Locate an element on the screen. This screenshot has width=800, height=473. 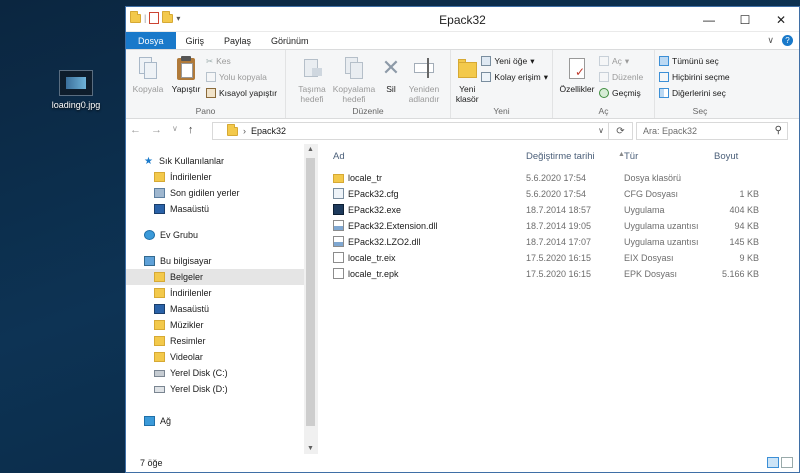
cut-button: ✂ Kes is located at coordinates (241, 61).